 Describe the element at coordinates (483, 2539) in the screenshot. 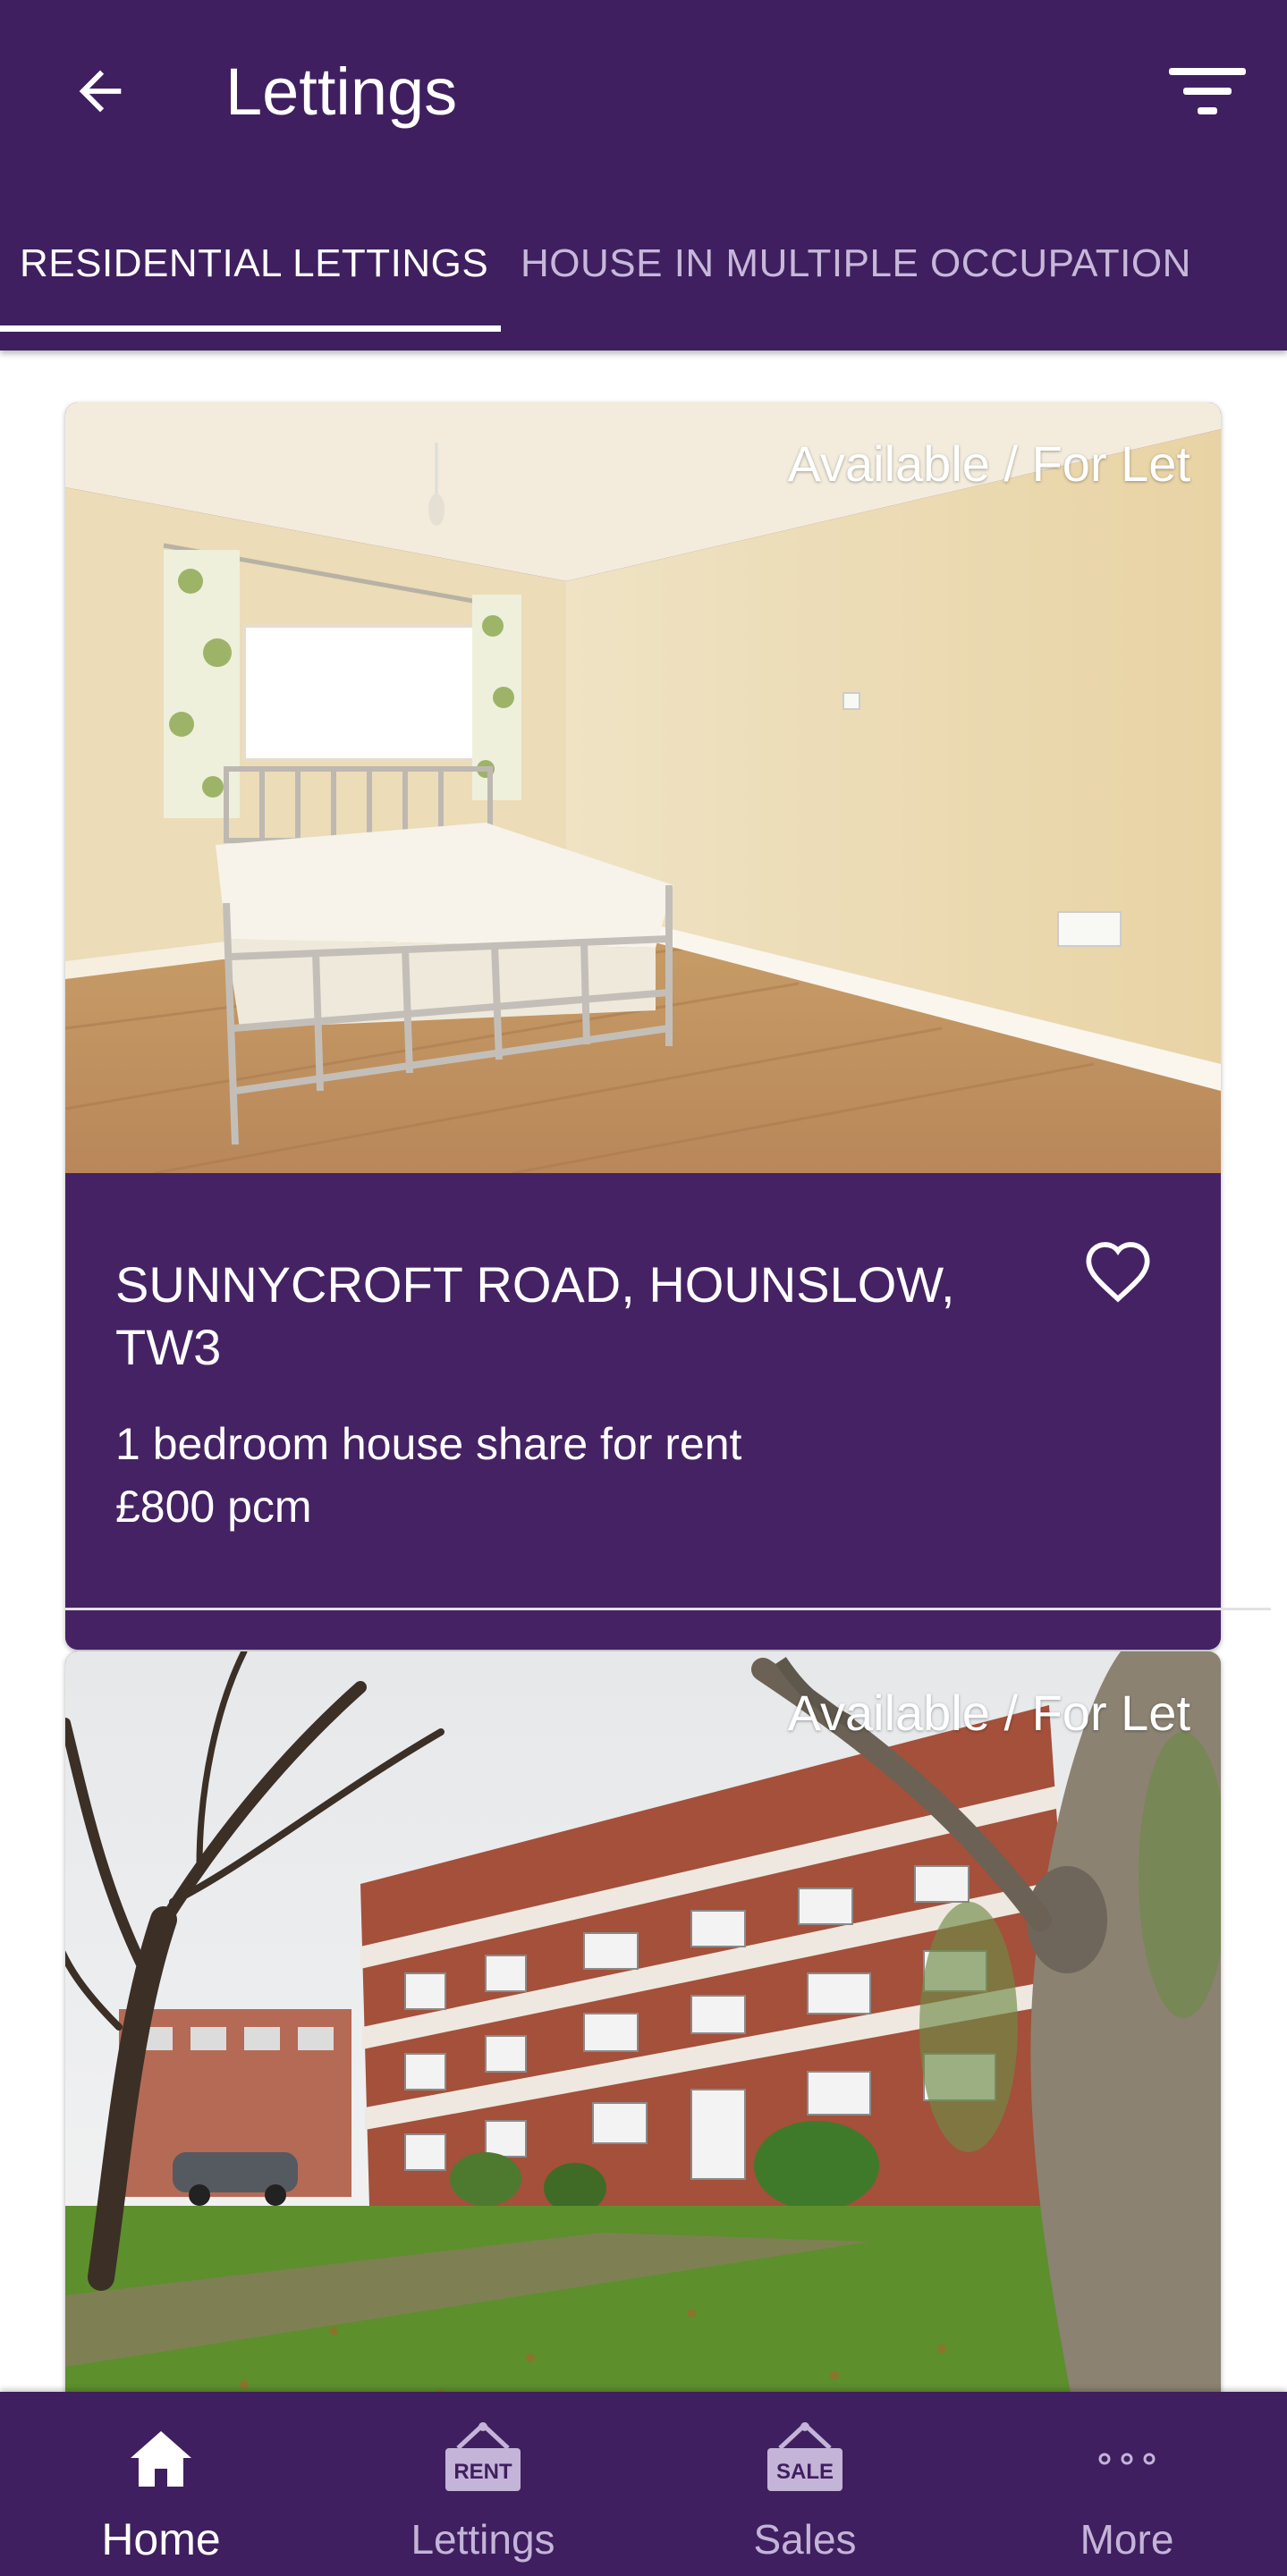

I see `nav-lettings-label: Lettings` at that location.